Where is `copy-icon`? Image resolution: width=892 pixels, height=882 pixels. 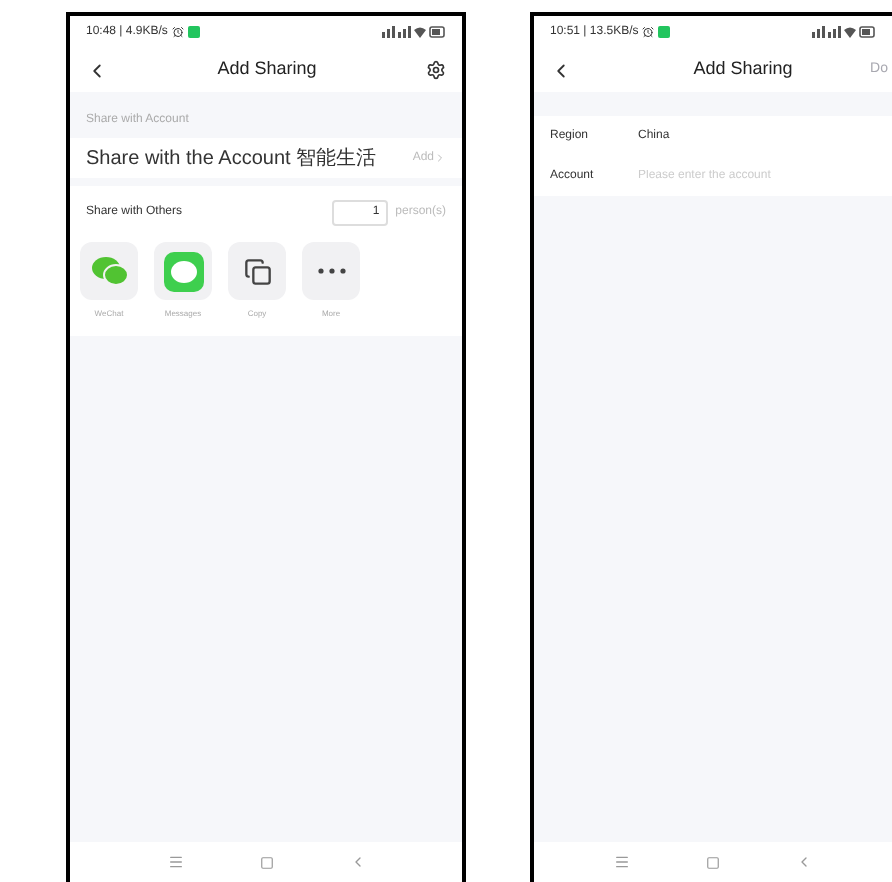 copy-icon is located at coordinates (257, 271).